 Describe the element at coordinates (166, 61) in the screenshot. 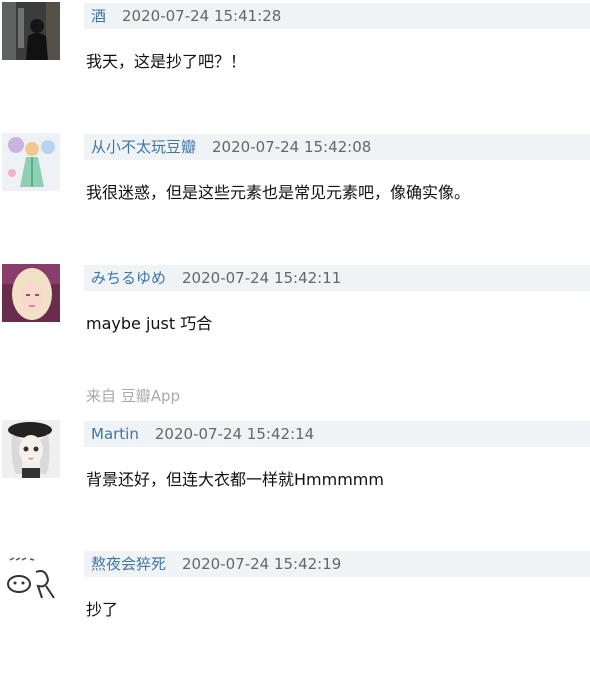

I see `comment-text: 我天，这是抄了吧？！` at that location.